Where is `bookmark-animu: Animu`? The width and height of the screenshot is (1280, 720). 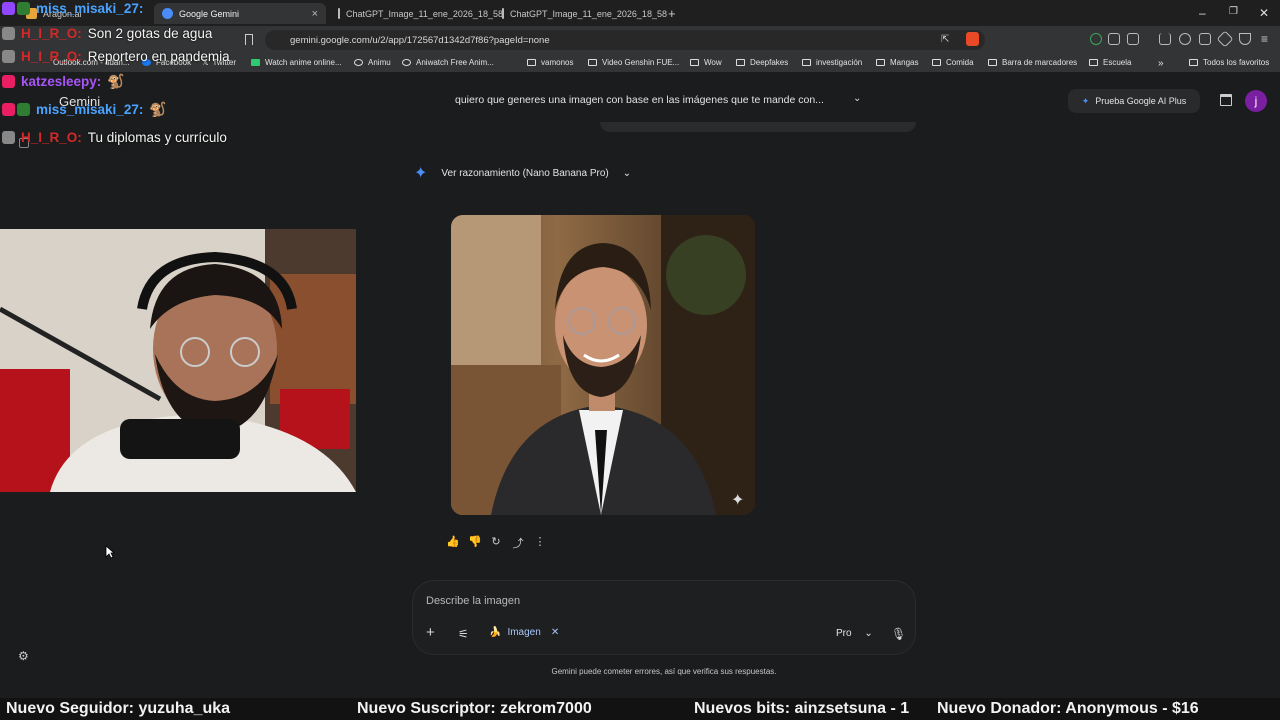
bookmark-animu: Animu is located at coordinates (372, 62).